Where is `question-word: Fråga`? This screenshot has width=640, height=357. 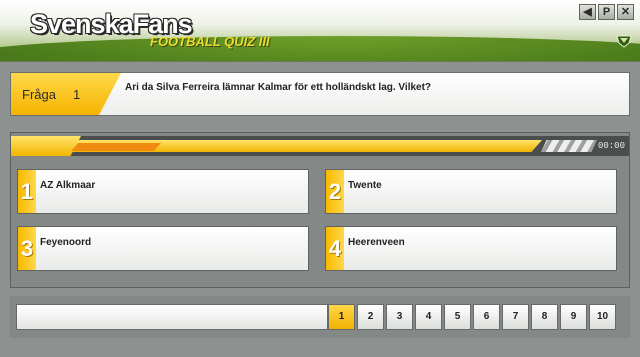
question-word: Fråga is located at coordinates (39, 94).